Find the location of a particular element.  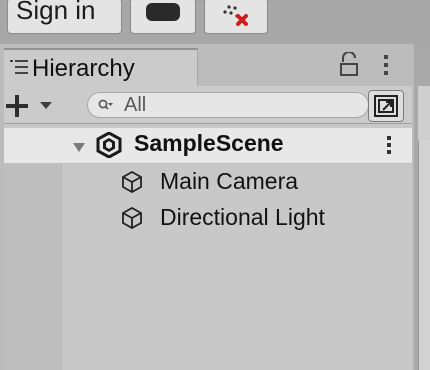

search-filter-icon is located at coordinates (105, 104).